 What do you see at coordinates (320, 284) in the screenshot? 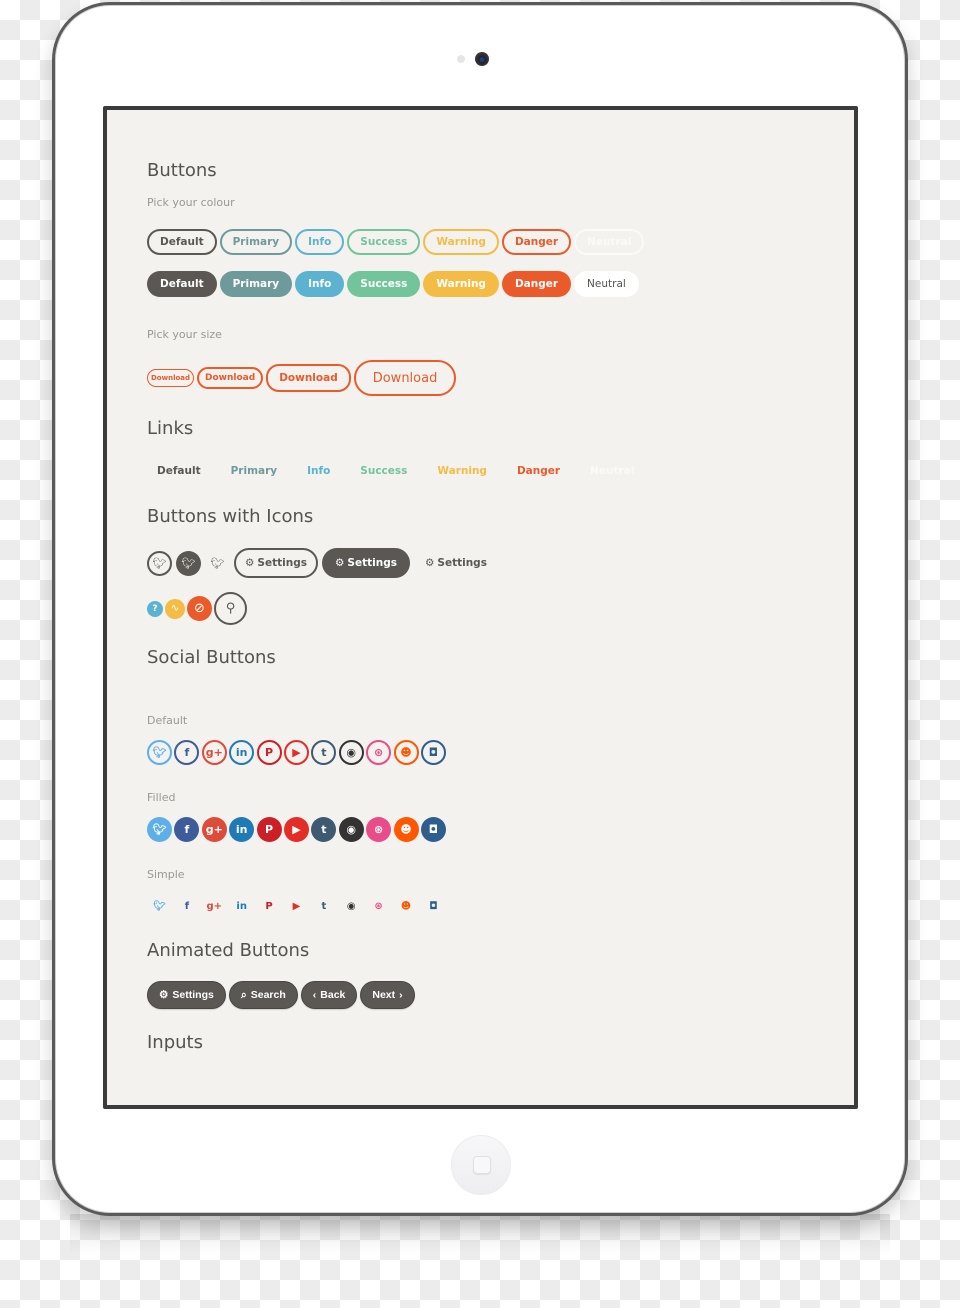
I see `info-solid-button: Info` at bounding box center [320, 284].